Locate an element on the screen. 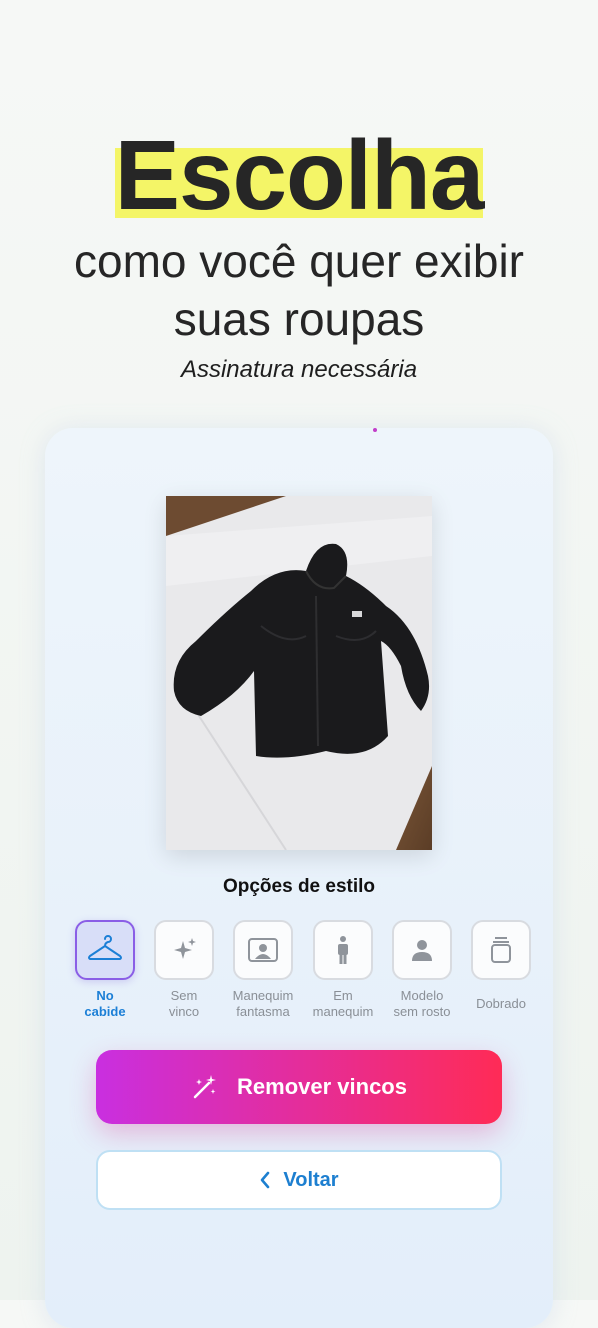 The height and width of the screenshot is (1328, 598). style-option-no-crease: Sem vinco is located at coordinates (184, 970).